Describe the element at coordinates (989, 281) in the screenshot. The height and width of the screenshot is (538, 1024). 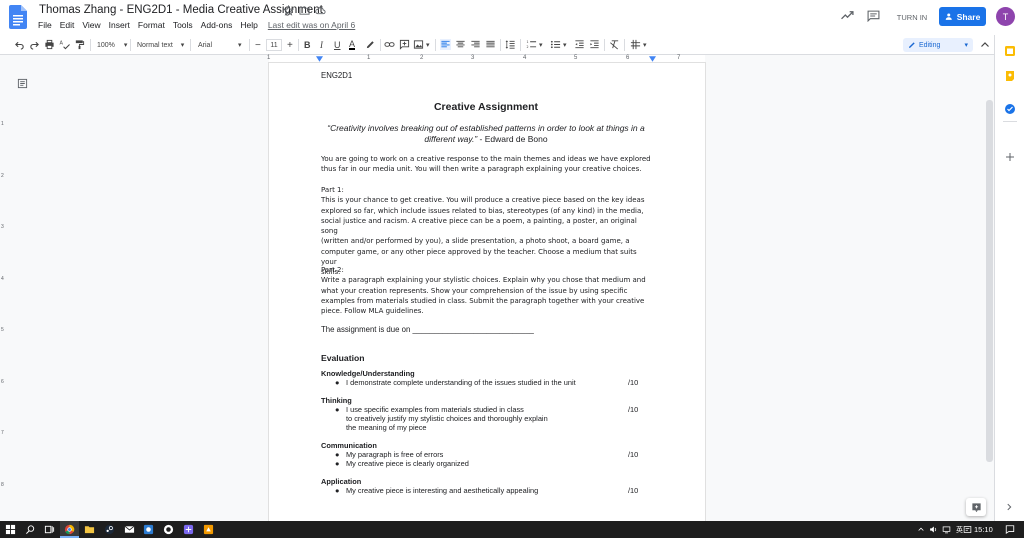
I see `vertical-scrollbar` at that location.